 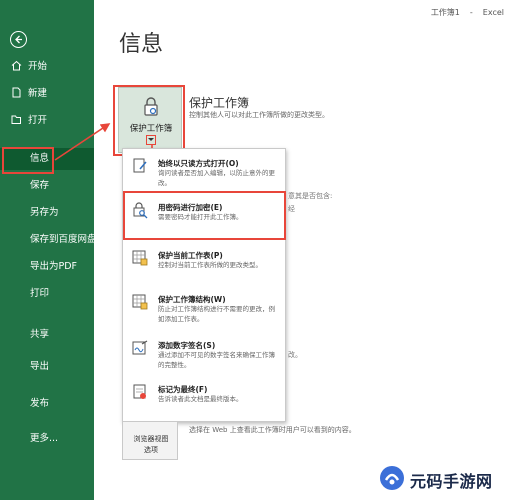 I want to click on document-pen-icon, so click(x=140, y=165).